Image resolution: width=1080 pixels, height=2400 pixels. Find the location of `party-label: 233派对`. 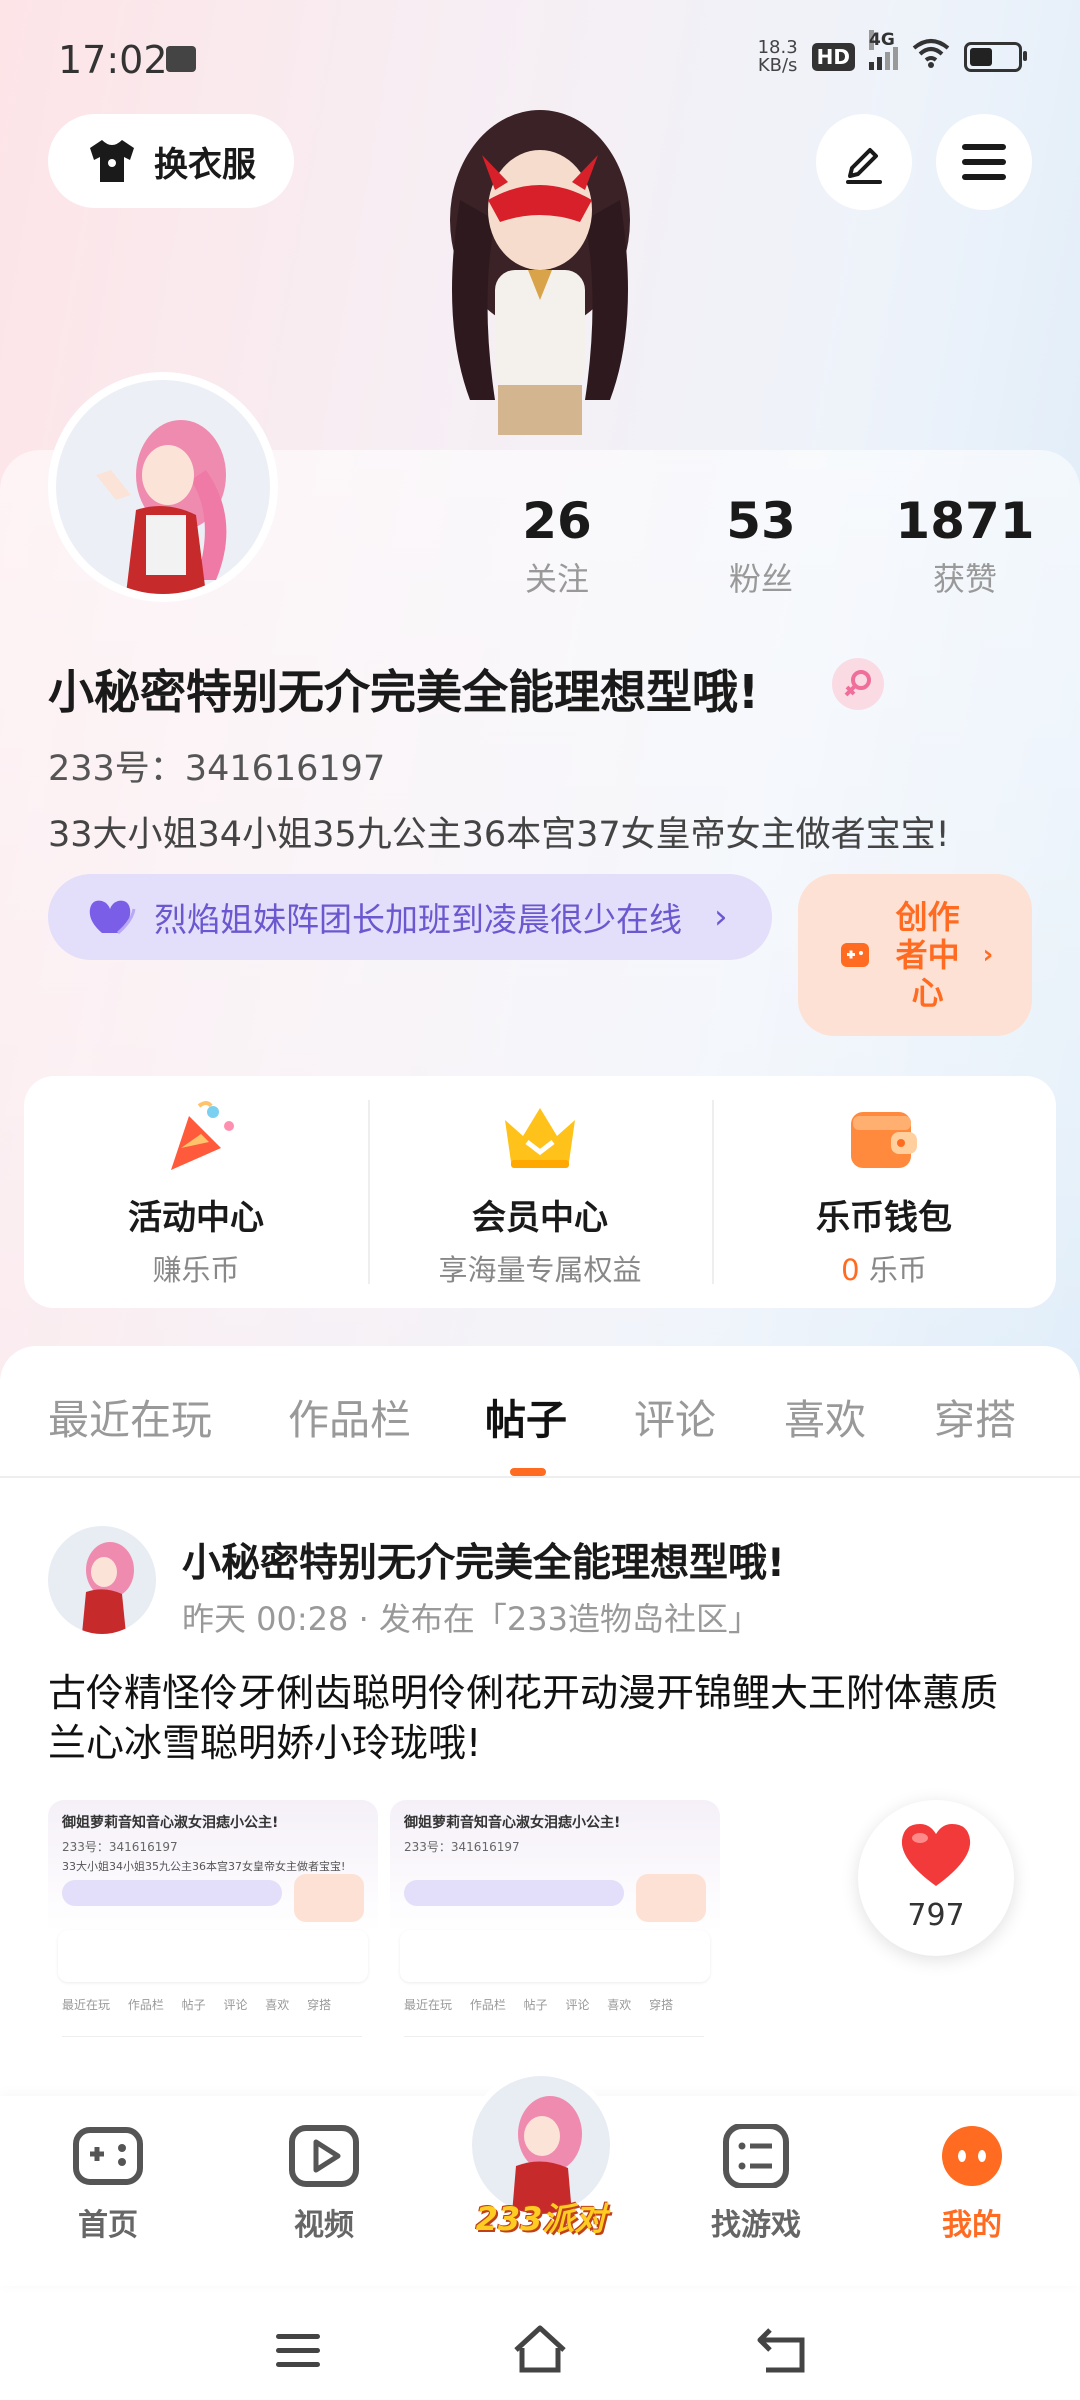

party-label: 233派对 is located at coordinates (541, 2217).